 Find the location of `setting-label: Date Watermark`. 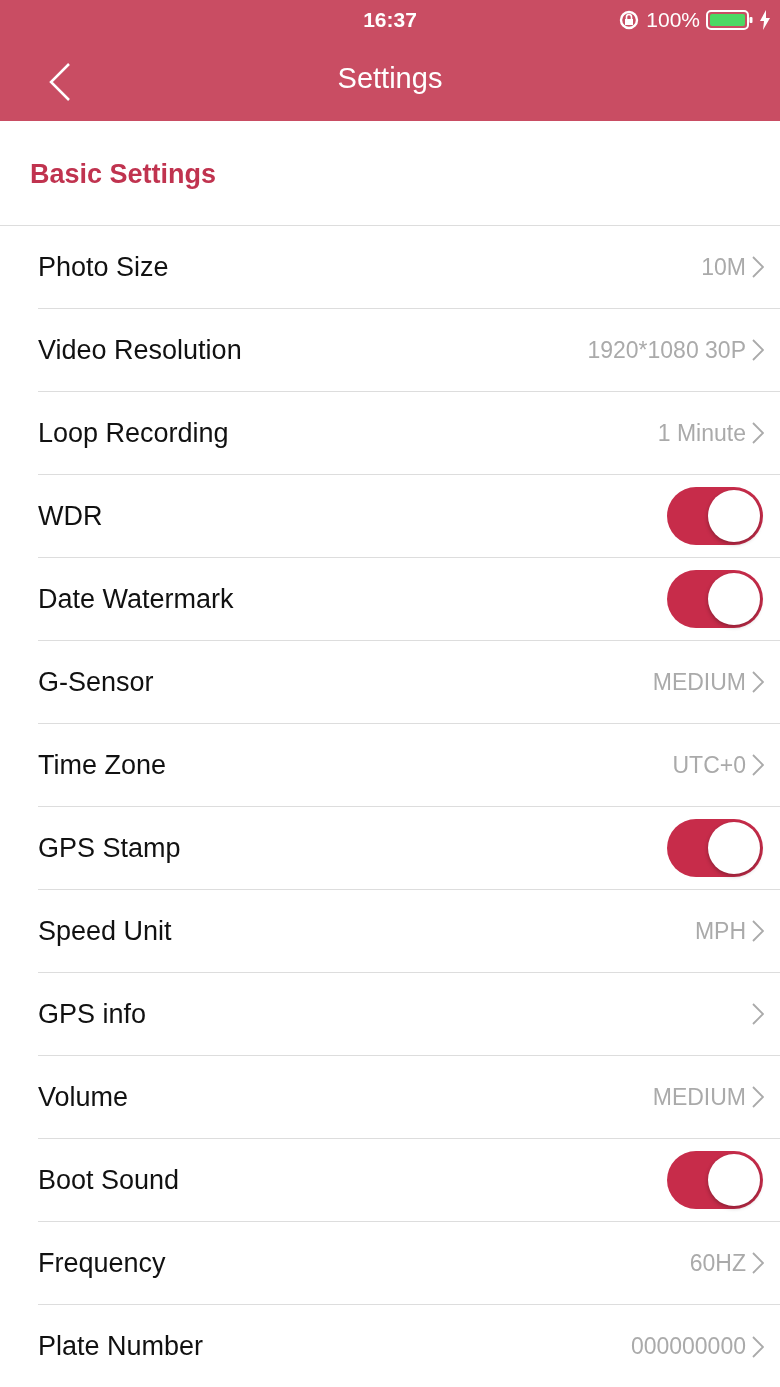

setting-label: Date Watermark is located at coordinates (136, 599).